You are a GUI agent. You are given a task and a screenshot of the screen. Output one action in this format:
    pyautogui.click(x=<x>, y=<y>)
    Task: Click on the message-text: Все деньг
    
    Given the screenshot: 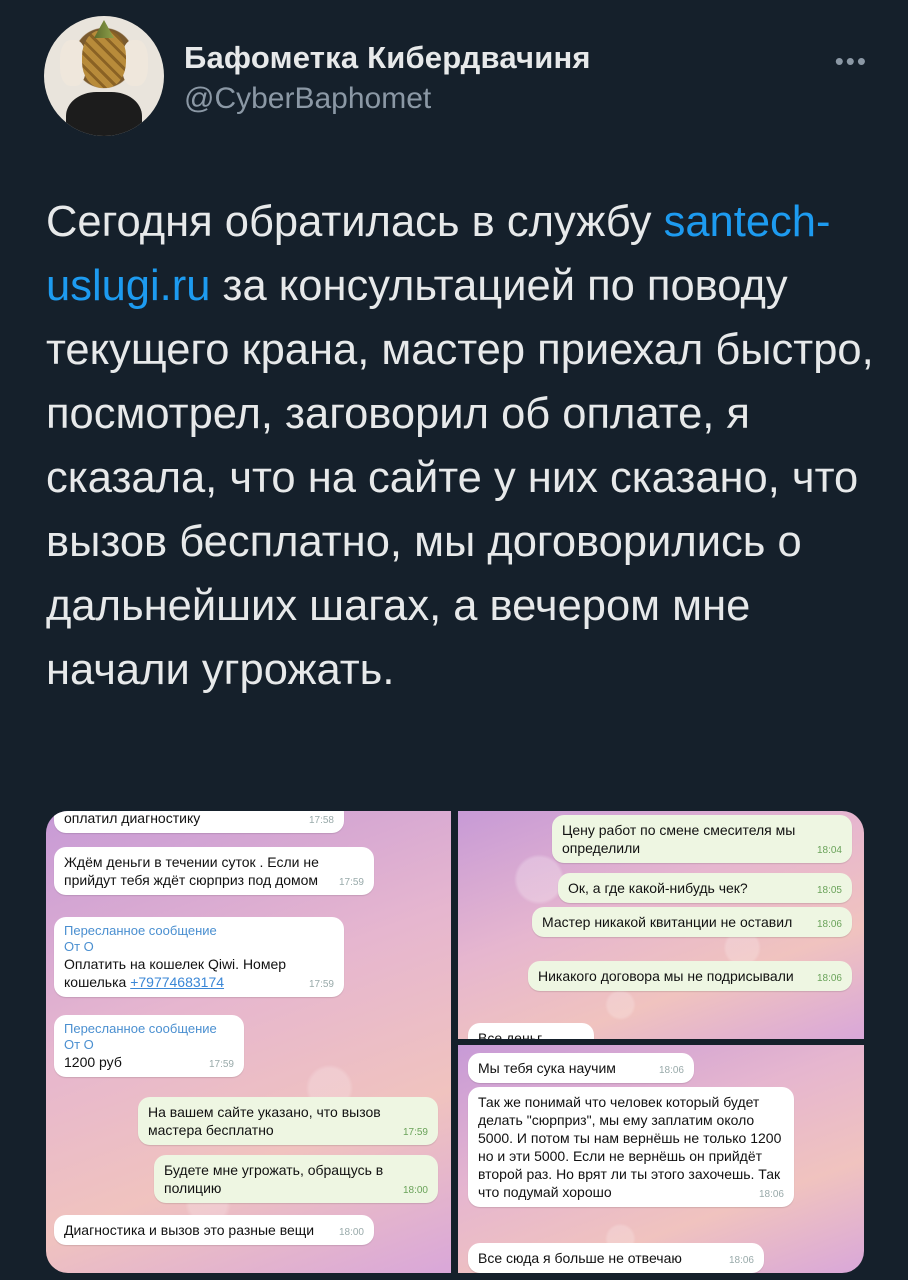 What is the action you would take?
    pyautogui.click(x=510, y=1034)
    